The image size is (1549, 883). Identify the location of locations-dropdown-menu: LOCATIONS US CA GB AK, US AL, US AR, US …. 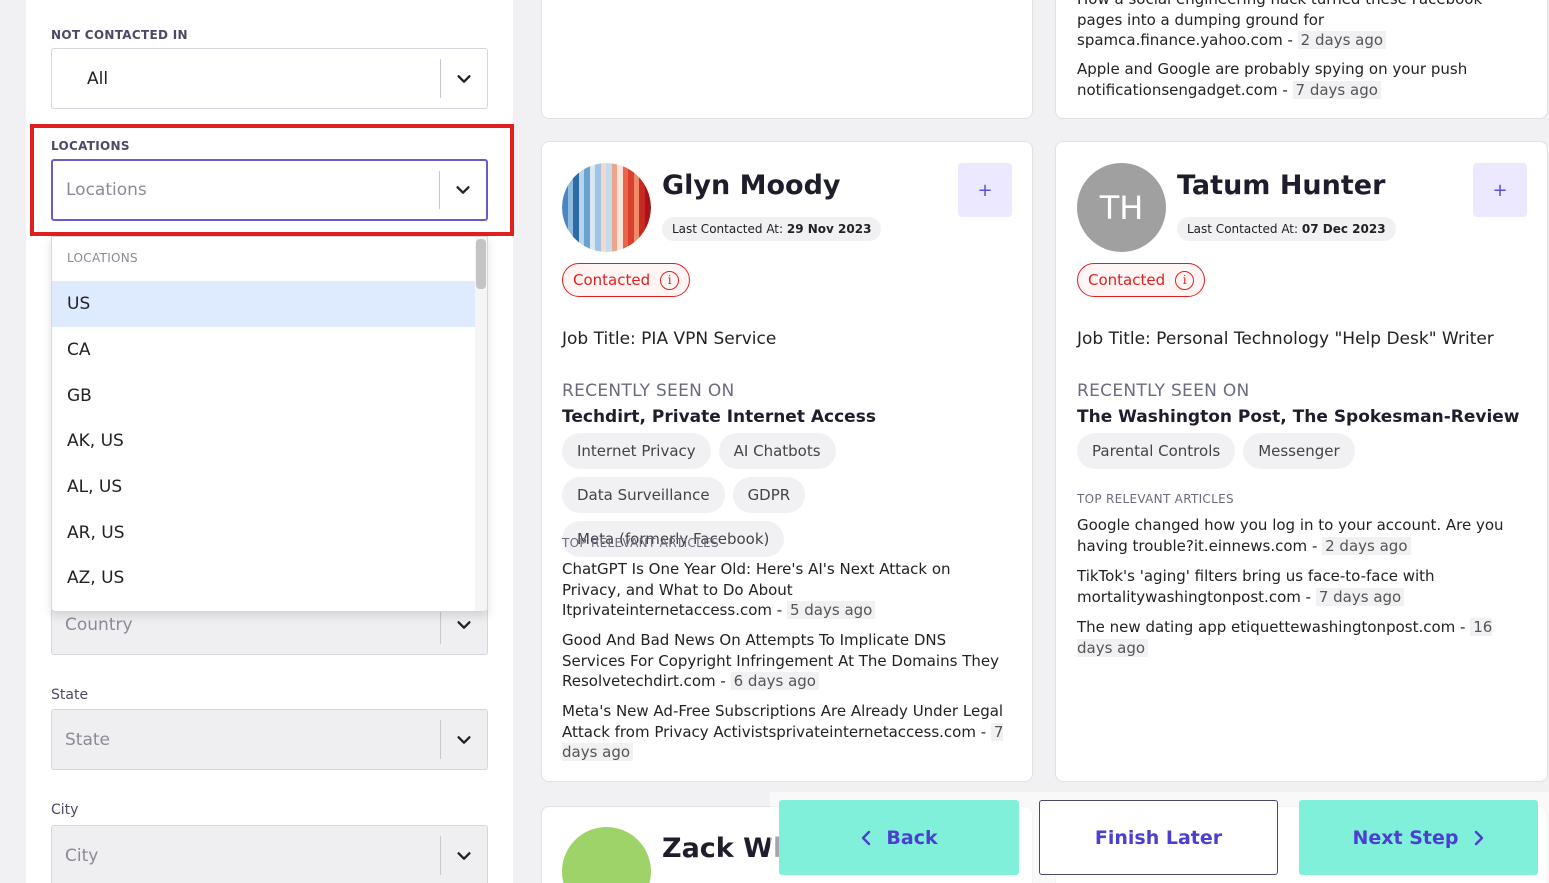
(269, 424).